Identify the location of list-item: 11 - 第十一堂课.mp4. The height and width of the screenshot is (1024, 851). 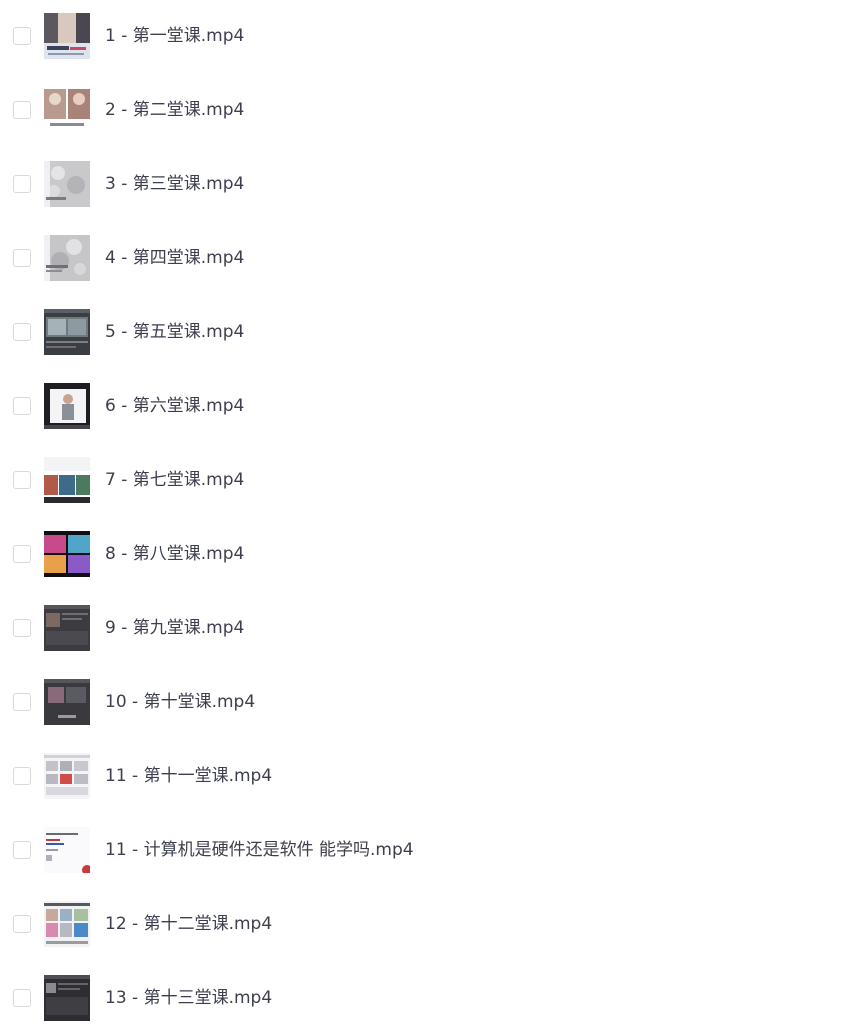
(425, 777).